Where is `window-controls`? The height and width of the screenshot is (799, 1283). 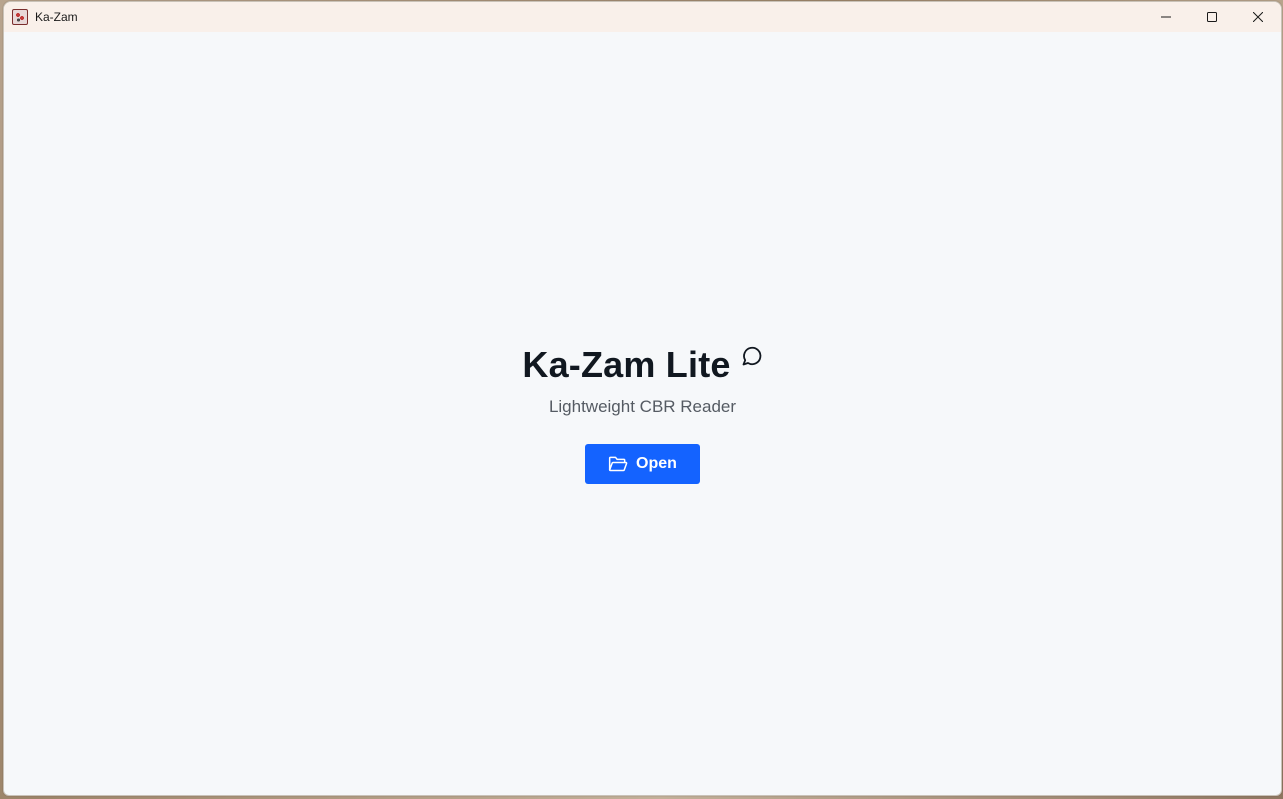
window-controls is located at coordinates (1212, 17).